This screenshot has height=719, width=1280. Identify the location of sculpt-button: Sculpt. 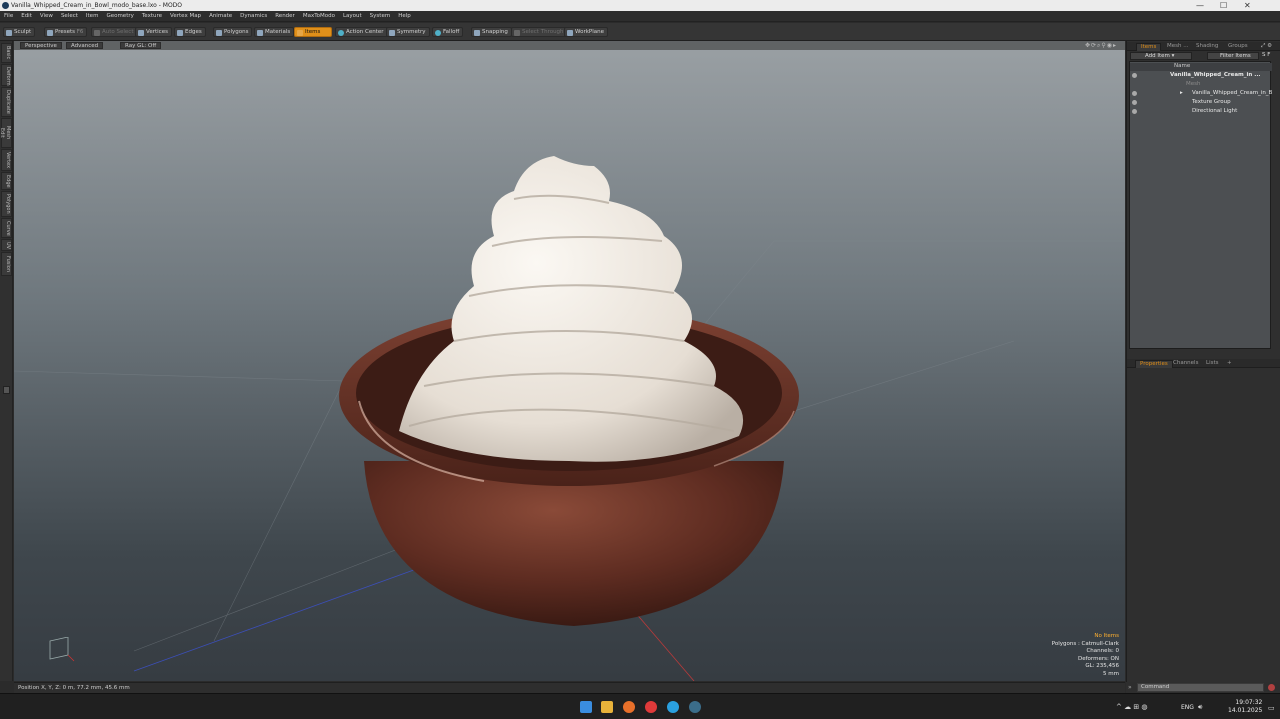
(19, 32).